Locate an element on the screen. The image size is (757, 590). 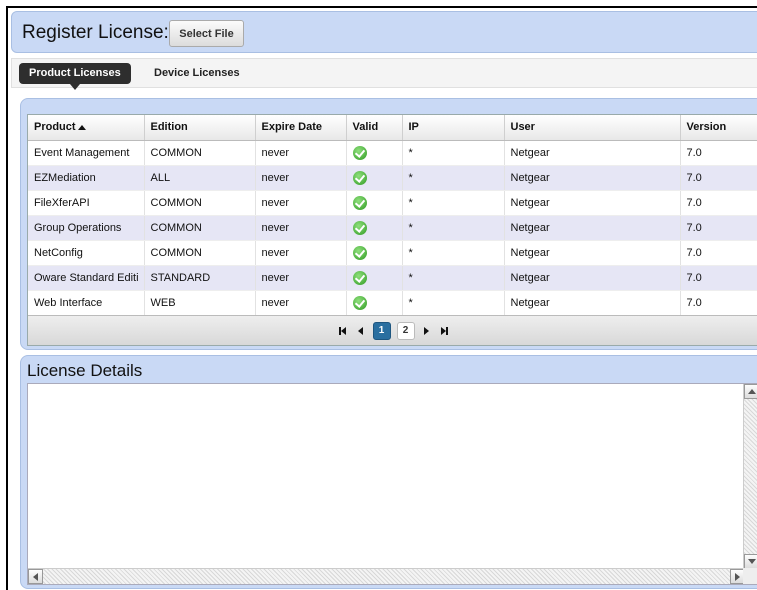
next-page-button is located at coordinates (427, 331).